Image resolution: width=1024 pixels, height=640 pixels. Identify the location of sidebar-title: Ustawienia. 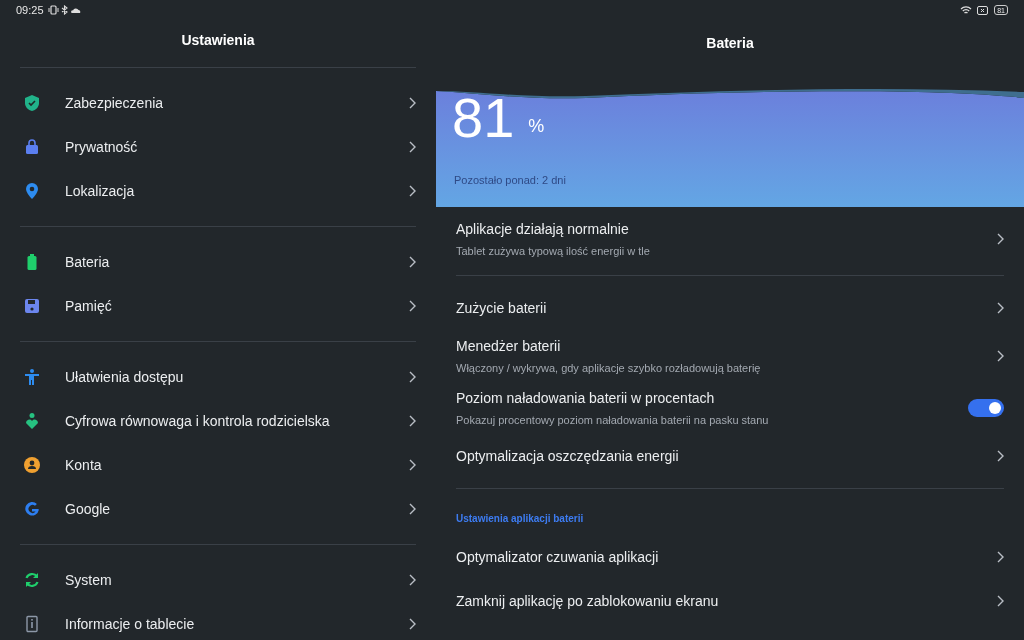
(218, 40).